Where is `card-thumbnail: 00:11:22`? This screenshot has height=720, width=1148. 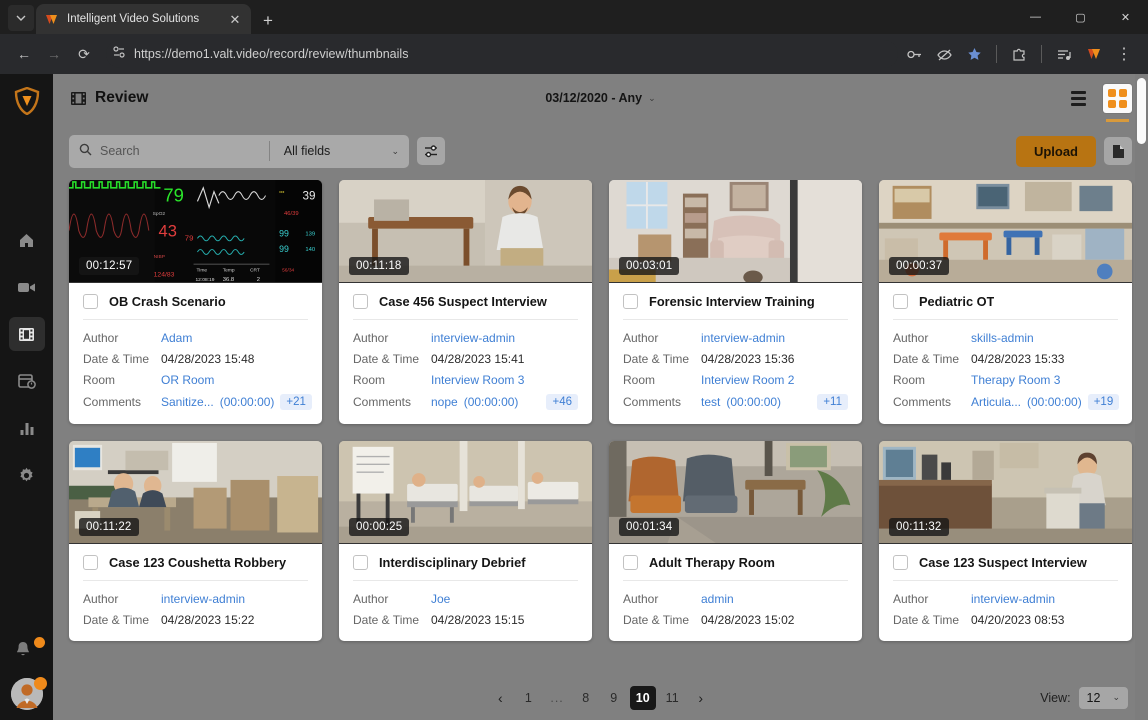
card-thumbnail: 00:11:22 is located at coordinates (195, 492).